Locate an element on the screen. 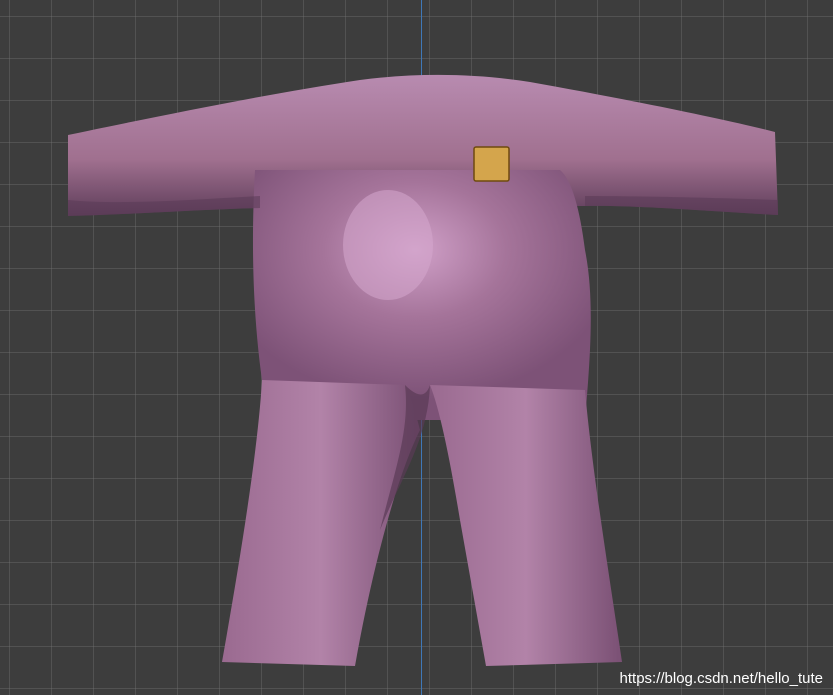 The width and height of the screenshot is (833, 695). right-leg-mesh is located at coordinates (526, 525).